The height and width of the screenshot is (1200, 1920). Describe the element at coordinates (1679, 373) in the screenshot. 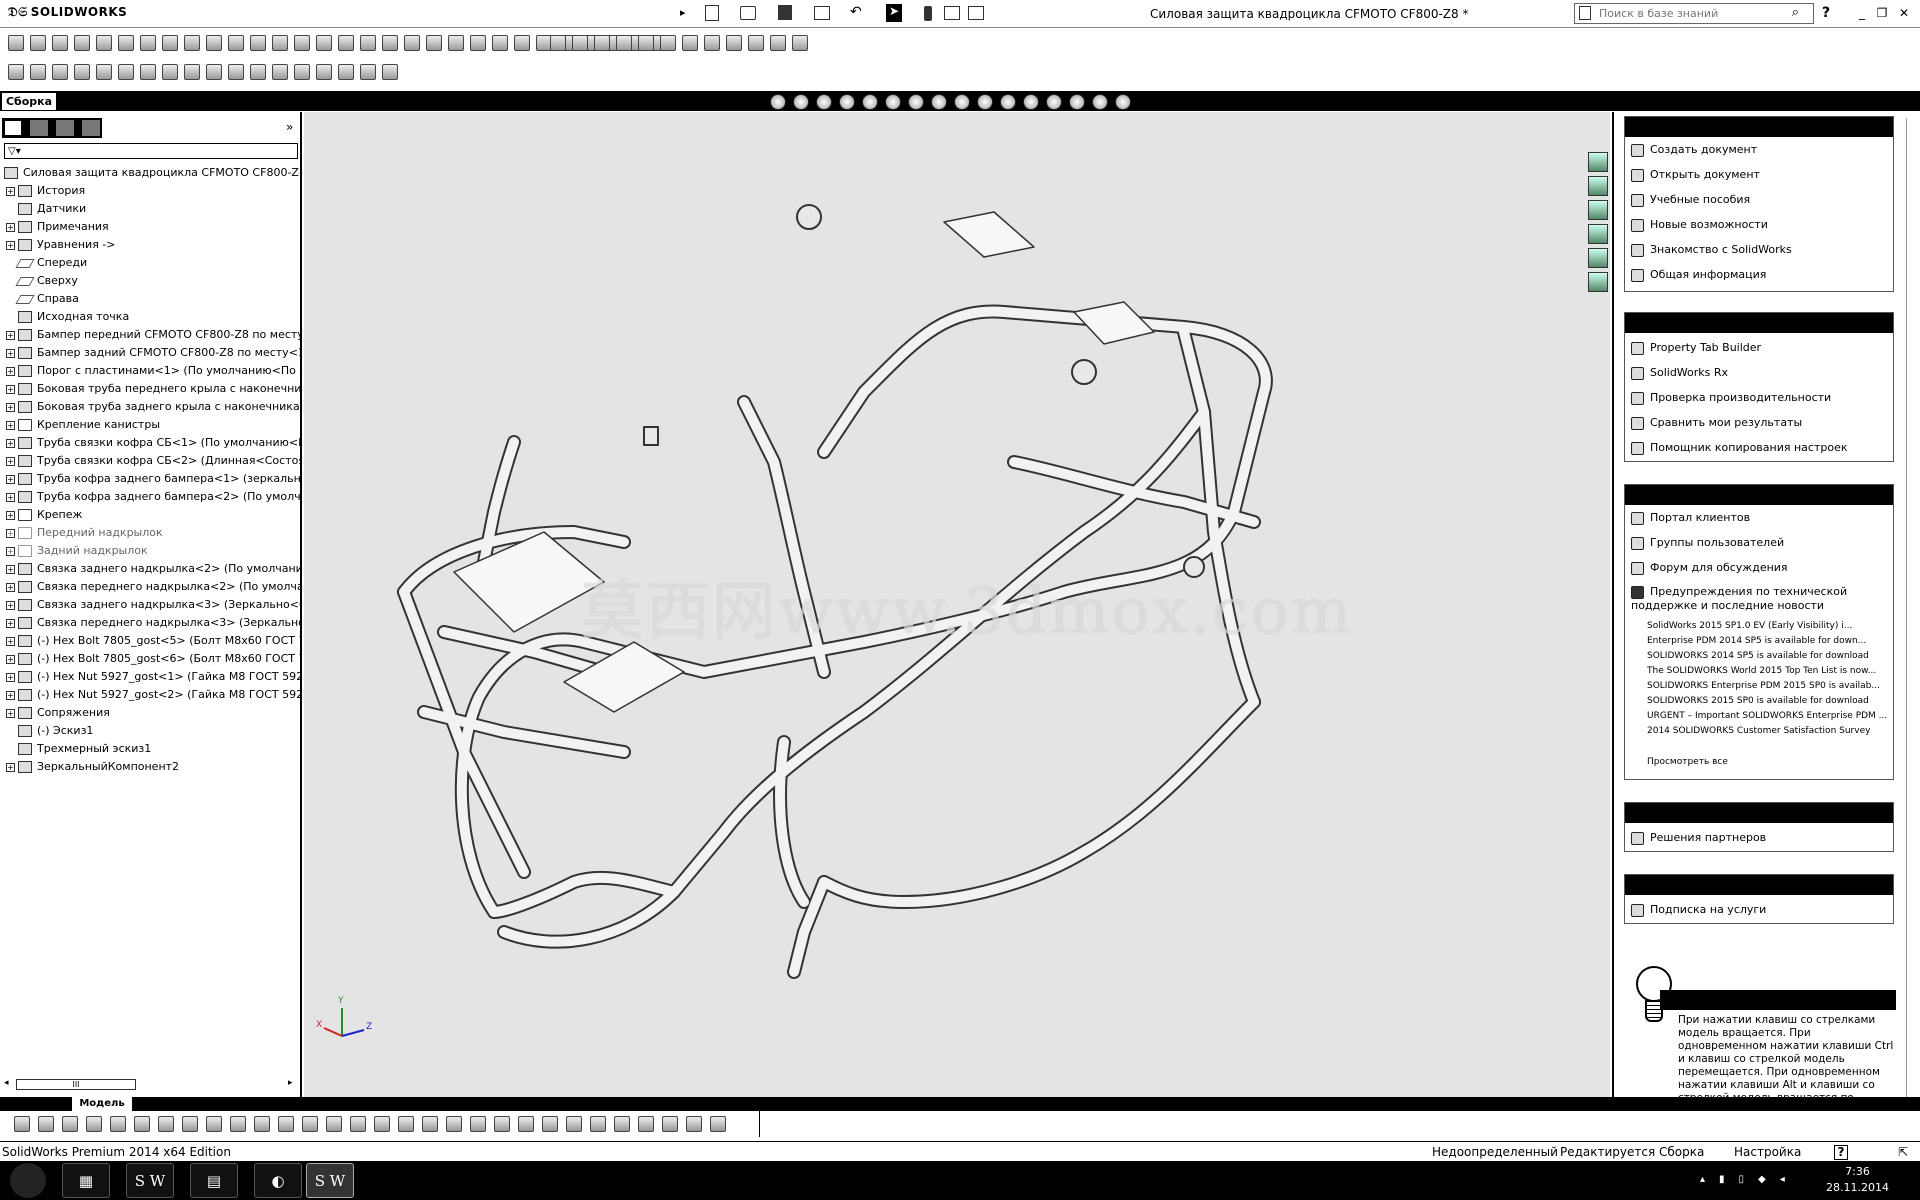

I see `task-pane-link: SolidWorks Rx` at that location.